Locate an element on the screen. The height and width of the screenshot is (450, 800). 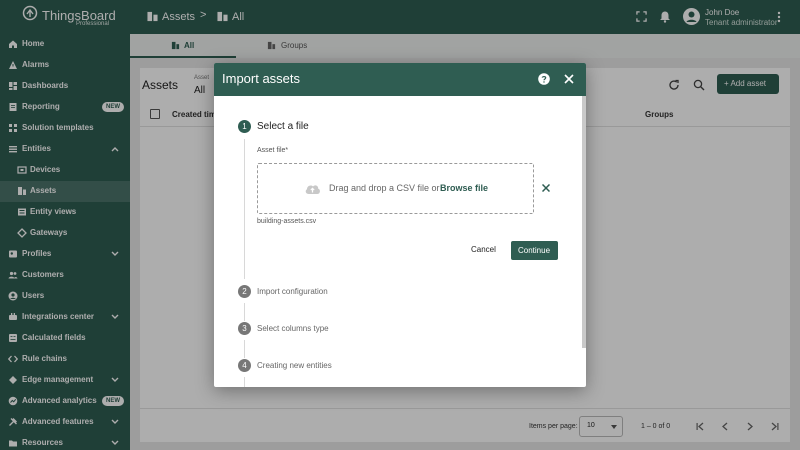
selected-file-name: building-assets.csv is located at coordinates (287, 221).